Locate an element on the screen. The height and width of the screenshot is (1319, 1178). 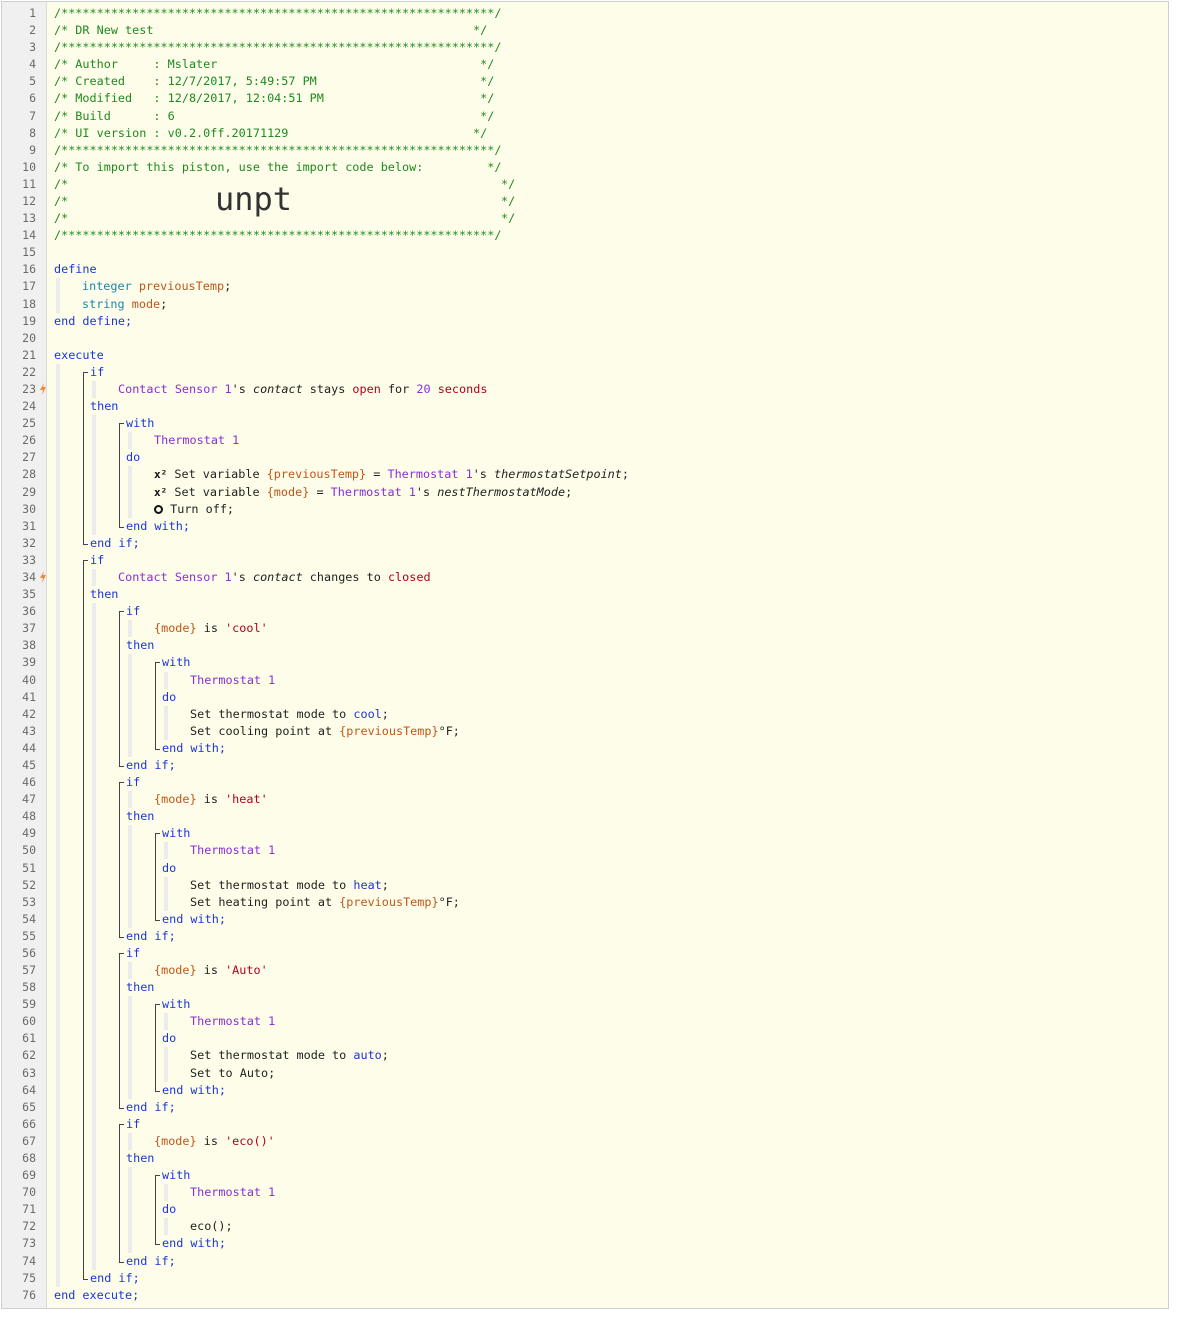
block-bracket is located at coordinates (155, 1210).